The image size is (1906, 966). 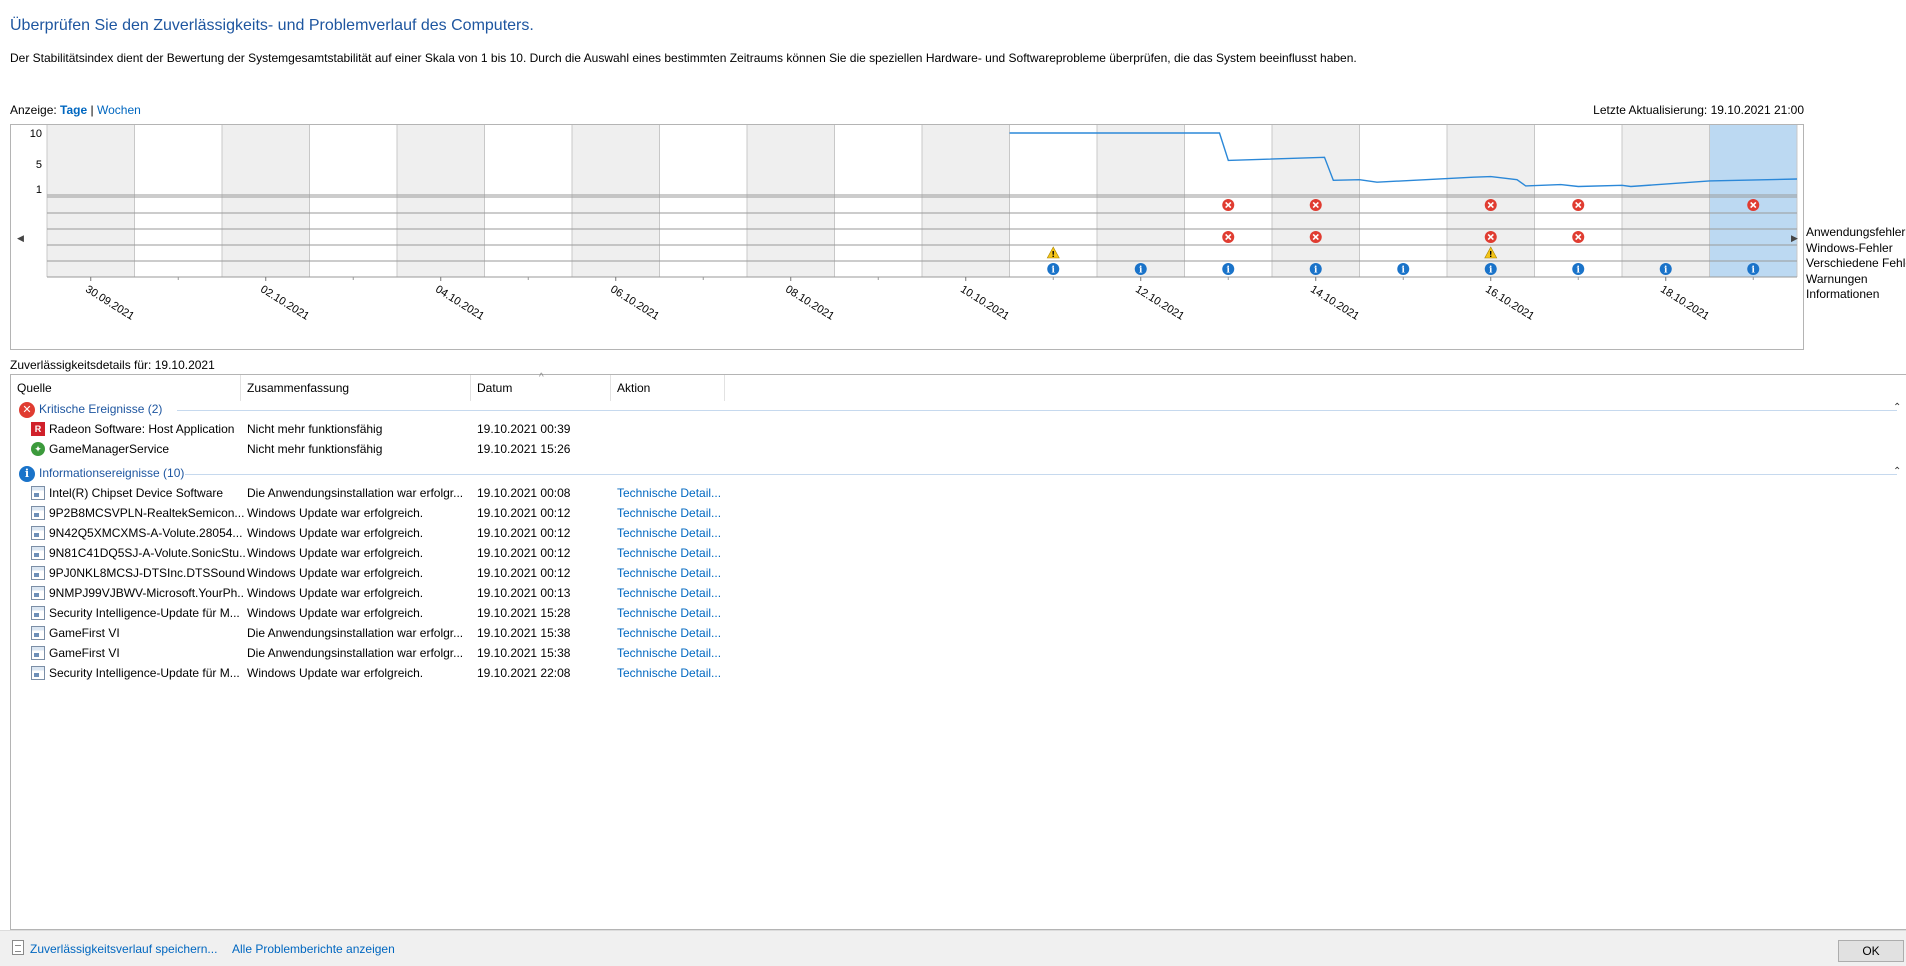 What do you see at coordinates (1871, 951) in the screenshot?
I see `ok-button: OK` at bounding box center [1871, 951].